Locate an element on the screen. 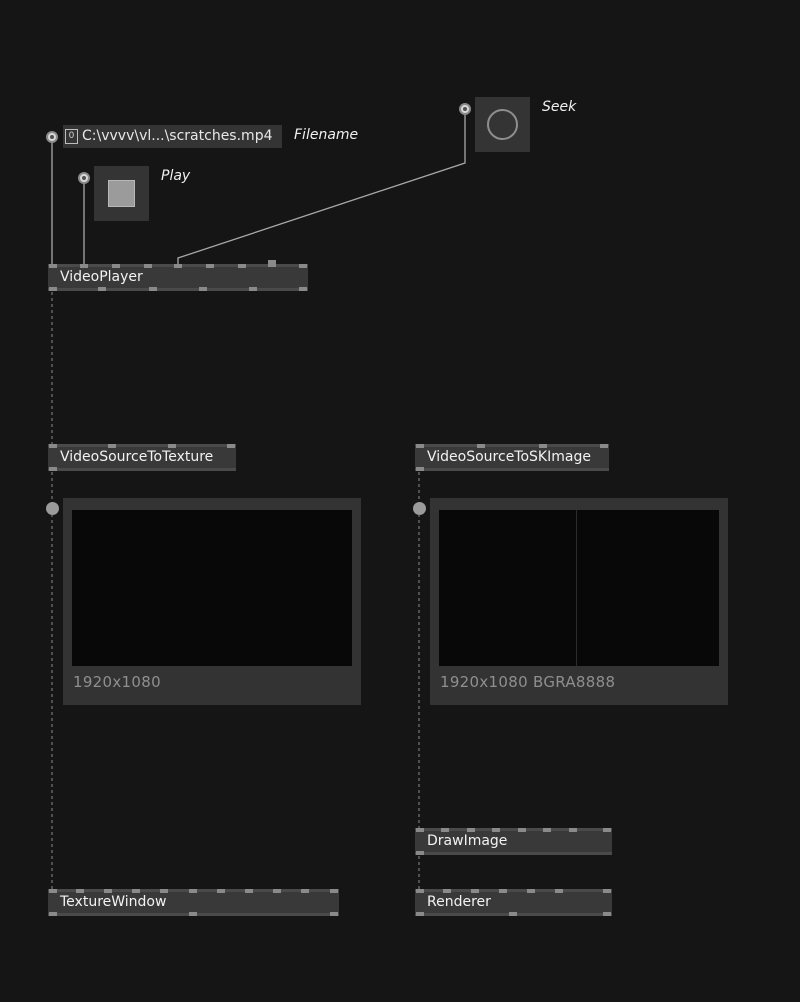  draw-image-node: DrawImage is located at coordinates (513, 841).